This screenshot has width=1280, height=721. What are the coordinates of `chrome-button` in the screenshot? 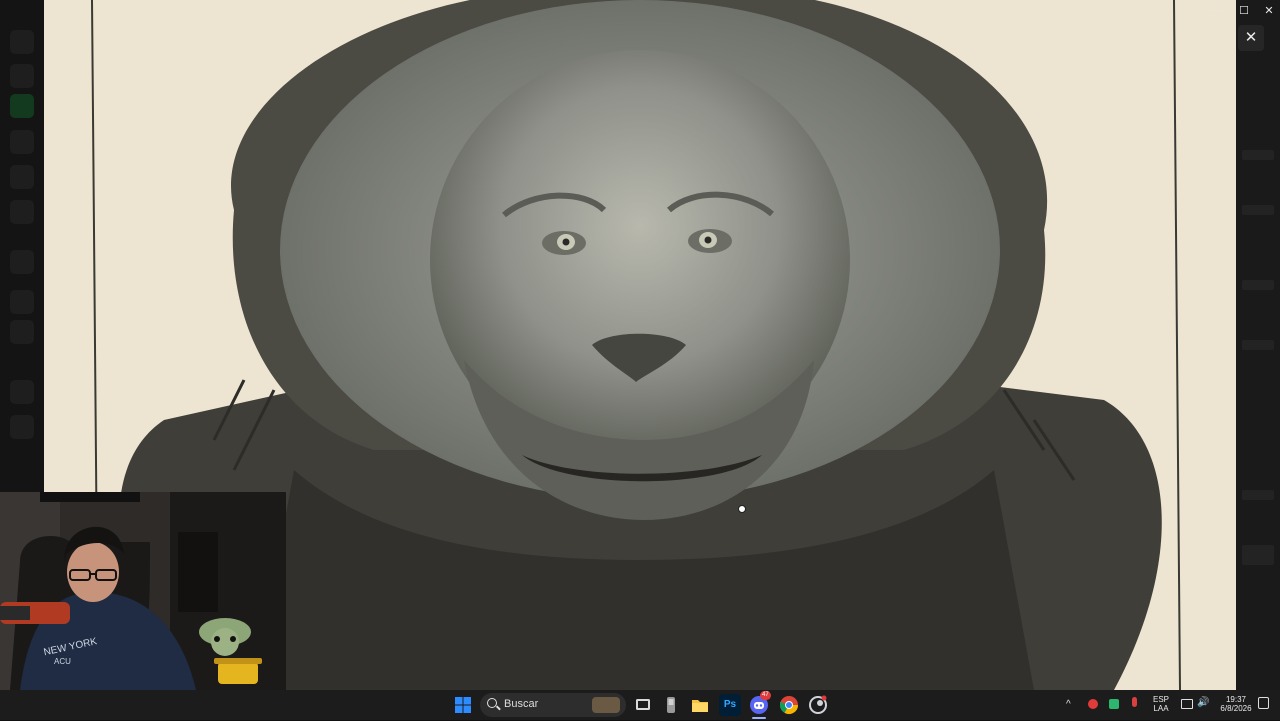 It's located at (789, 705).